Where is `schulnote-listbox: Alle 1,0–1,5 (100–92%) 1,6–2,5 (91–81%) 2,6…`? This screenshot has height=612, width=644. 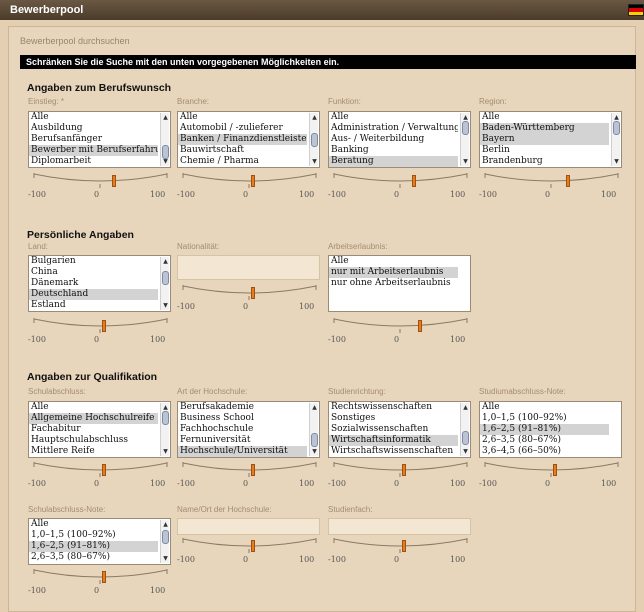
schulnote-listbox: Alle 1,0–1,5 (100–92%) 1,6–2,5 (91–81%) 2,6… is located at coordinates (99, 541).